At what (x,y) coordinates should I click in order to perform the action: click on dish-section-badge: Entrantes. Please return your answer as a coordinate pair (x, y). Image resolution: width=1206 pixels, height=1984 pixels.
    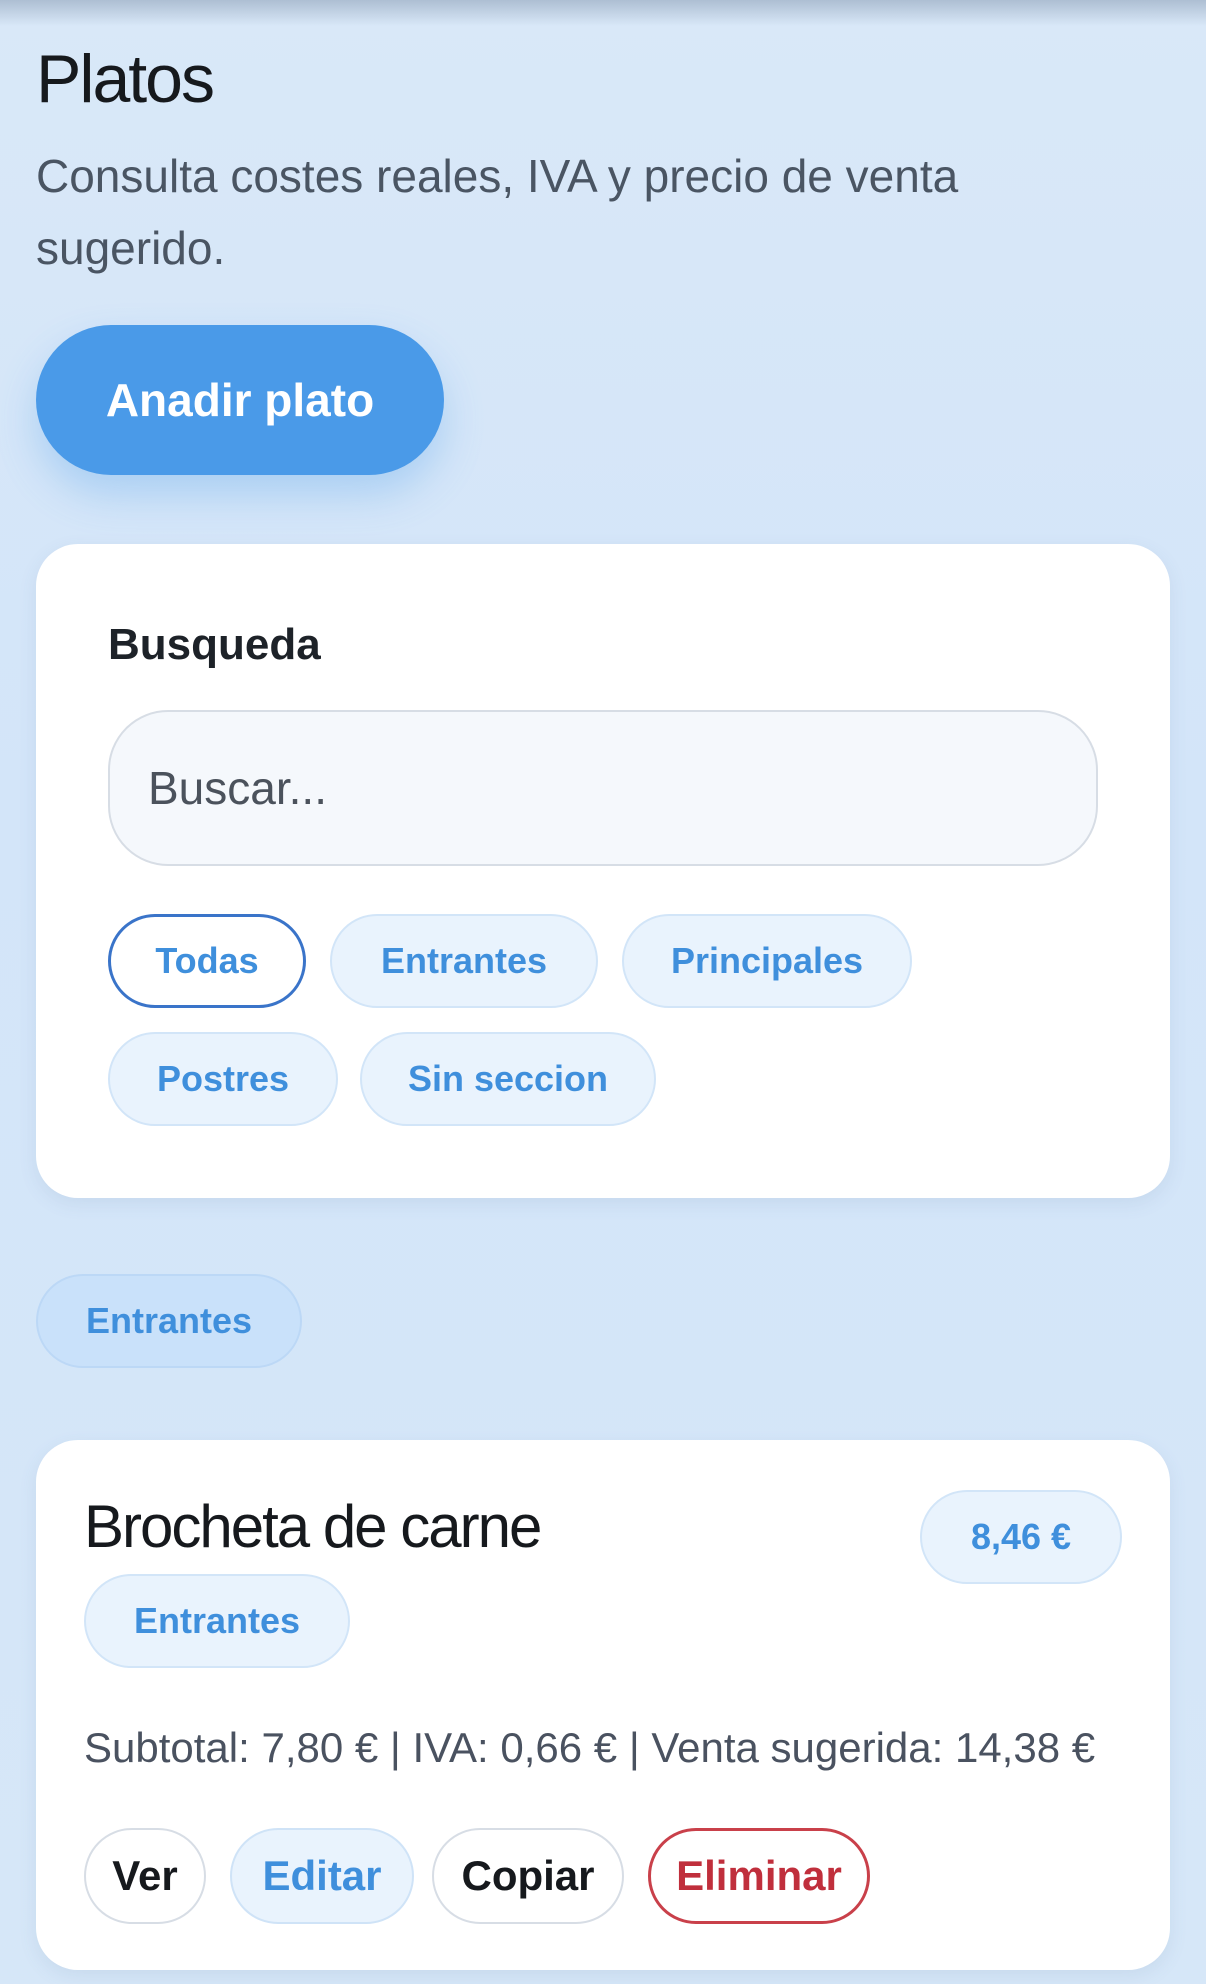
    Looking at the image, I should click on (217, 1621).